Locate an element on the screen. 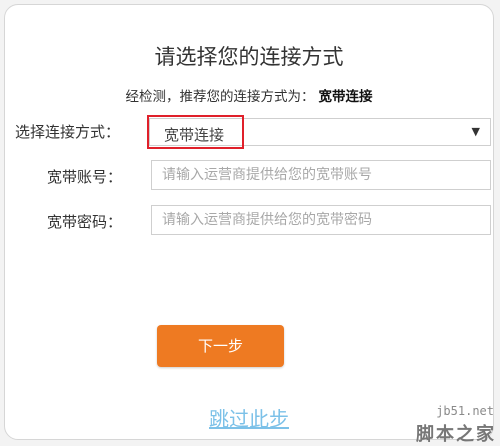 The image size is (500, 446). recommendation-text: 经检测，推荐您的连接方式为： 宽带连接 is located at coordinates (249, 95).